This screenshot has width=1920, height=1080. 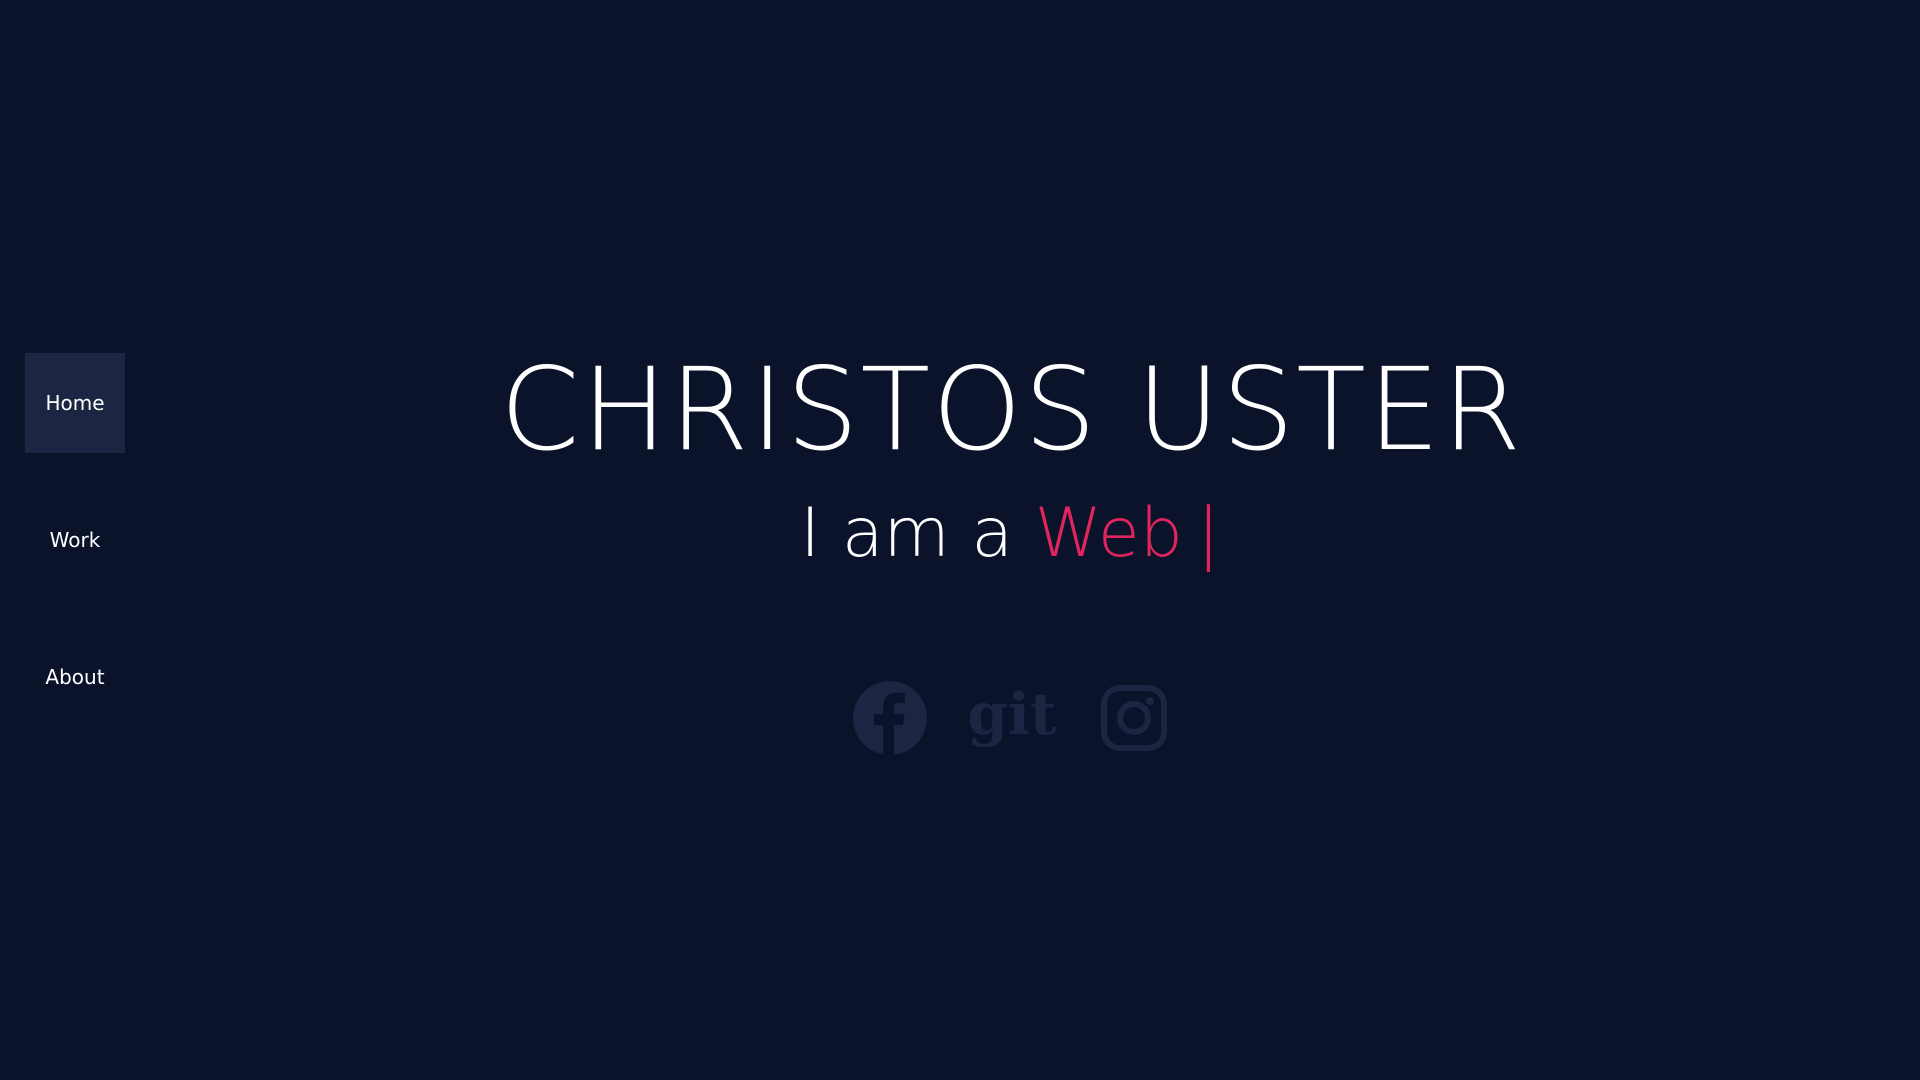 I want to click on typing-cursor: |, so click(x=1208, y=533).